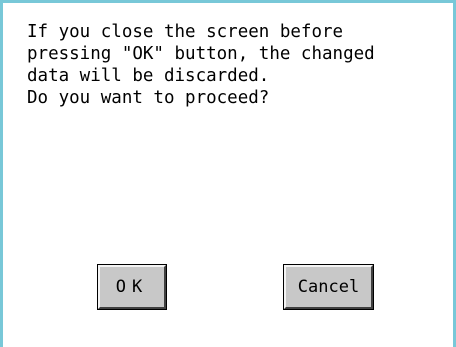 This screenshot has width=456, height=347. I want to click on message-line-2: pressing "OK" button, the changed, so click(201, 54).